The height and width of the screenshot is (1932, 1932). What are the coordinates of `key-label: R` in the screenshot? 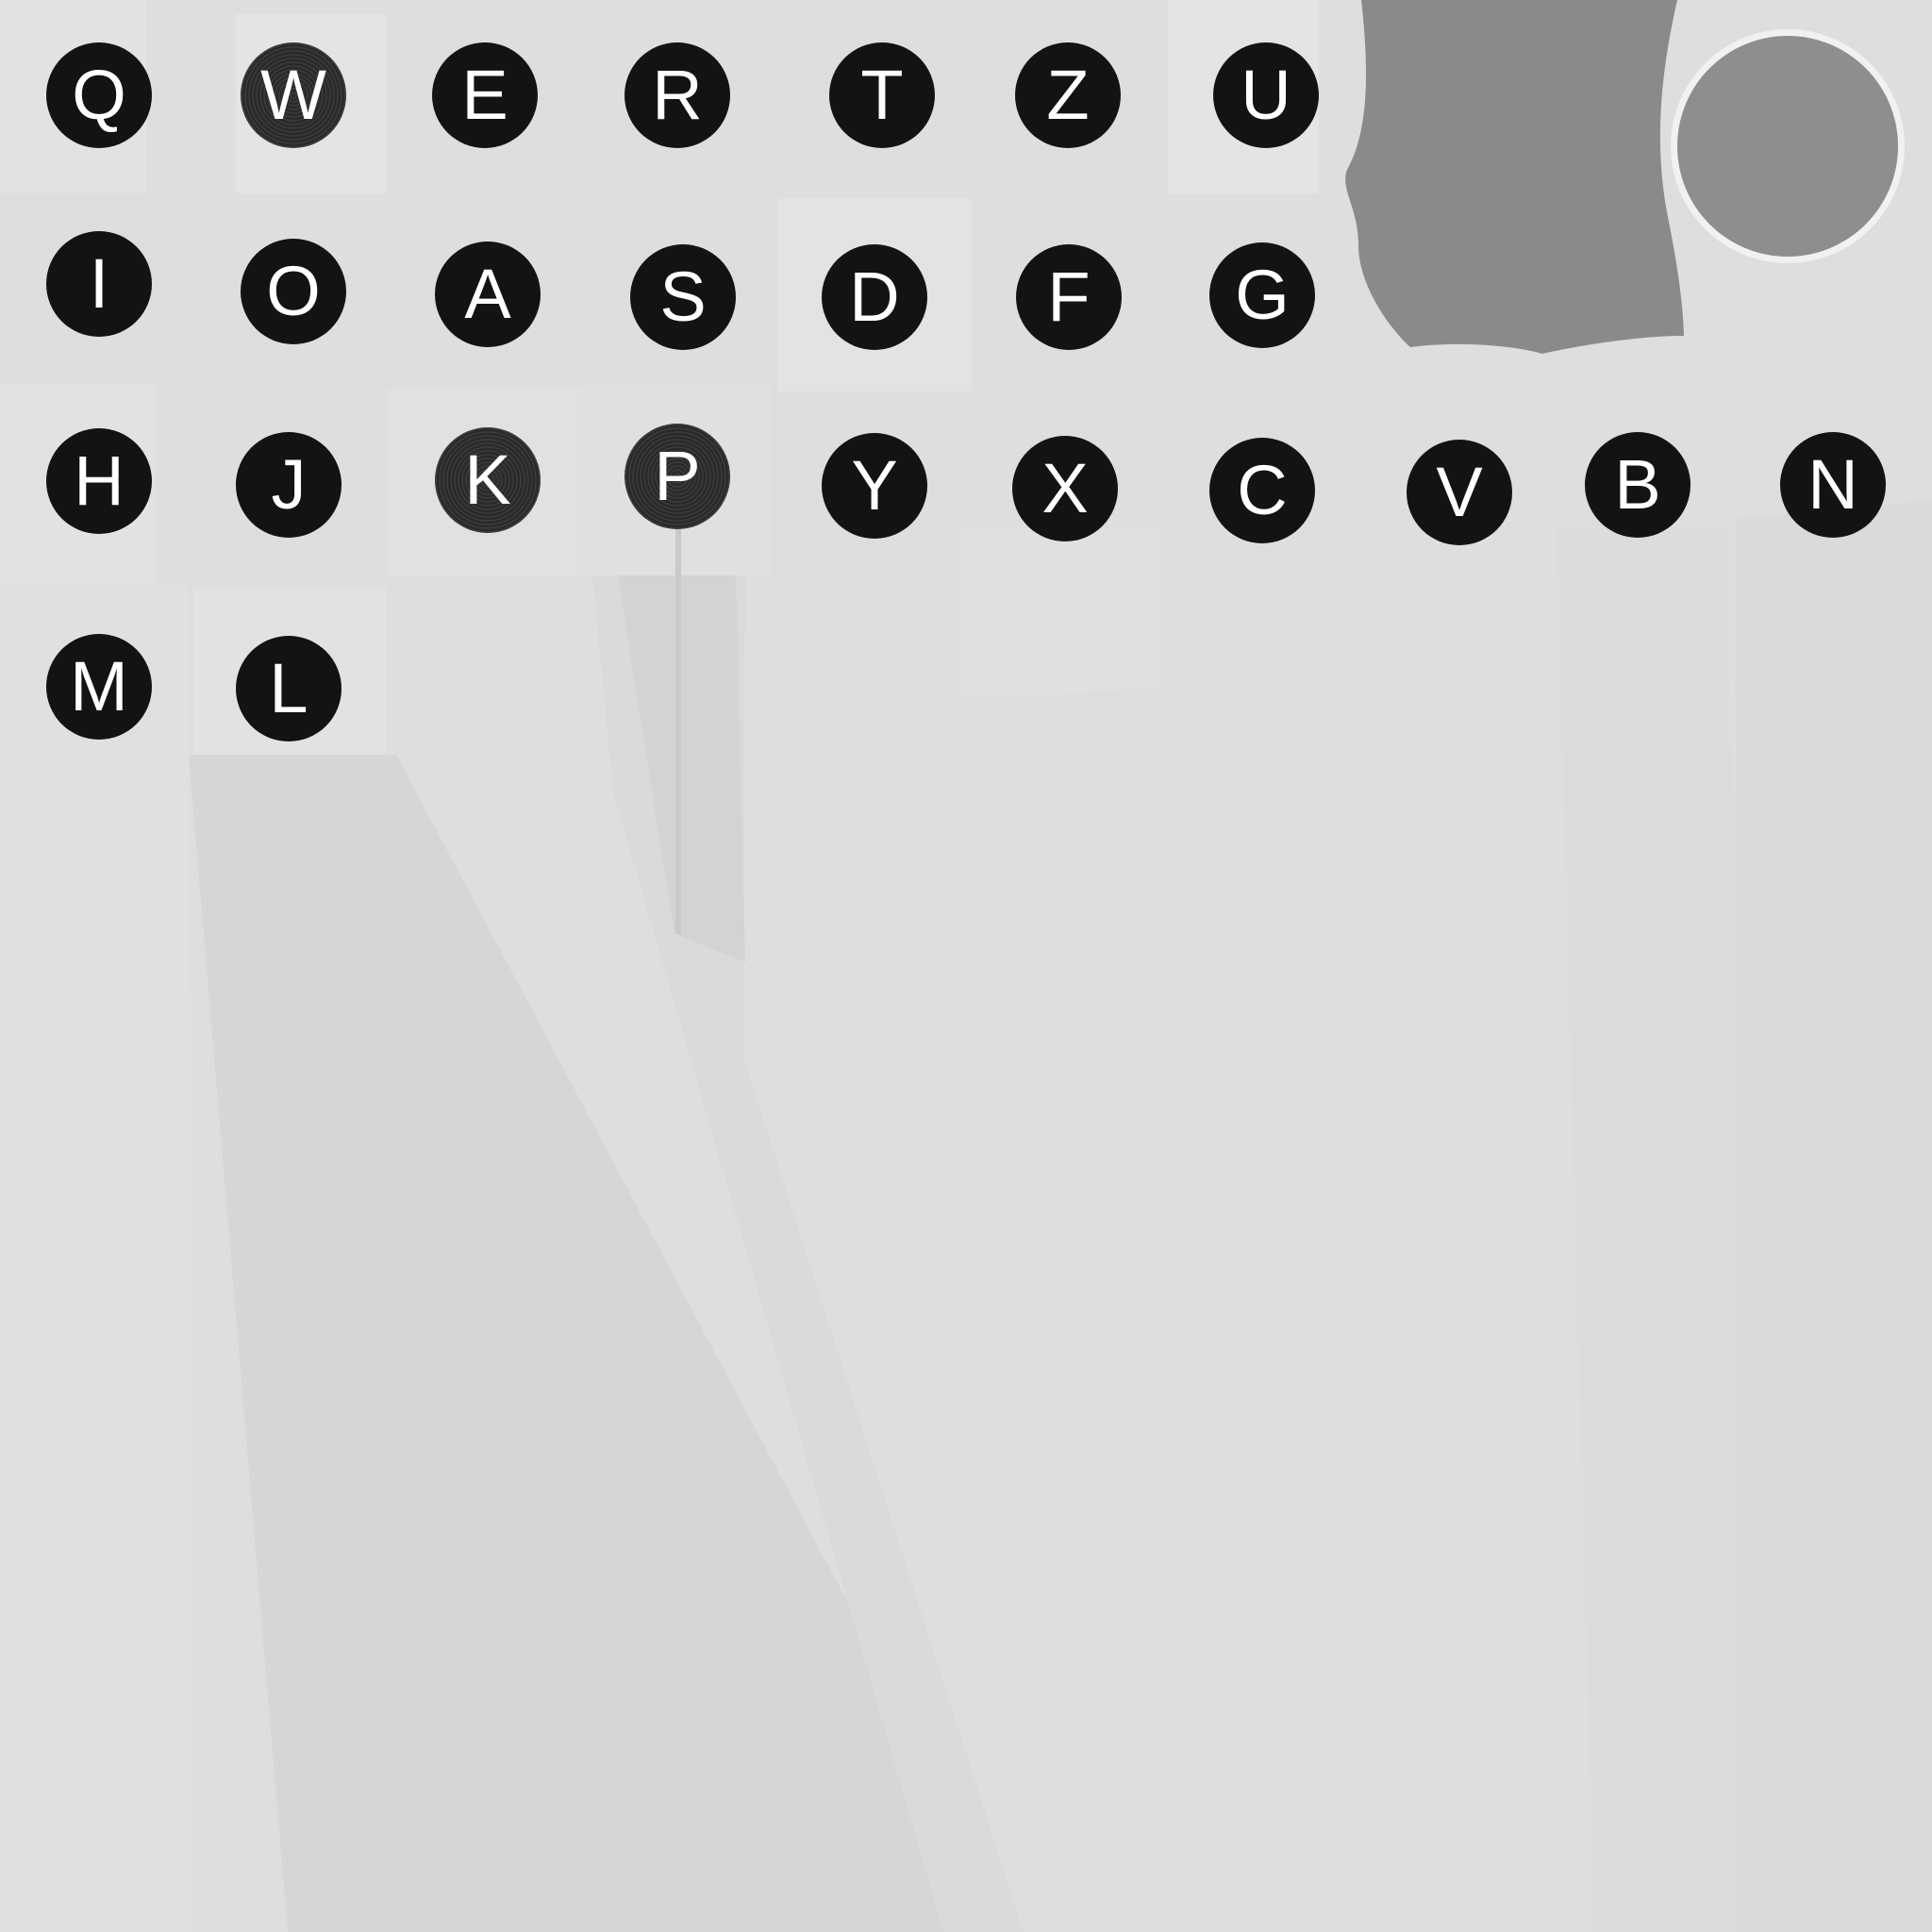 It's located at (677, 95).